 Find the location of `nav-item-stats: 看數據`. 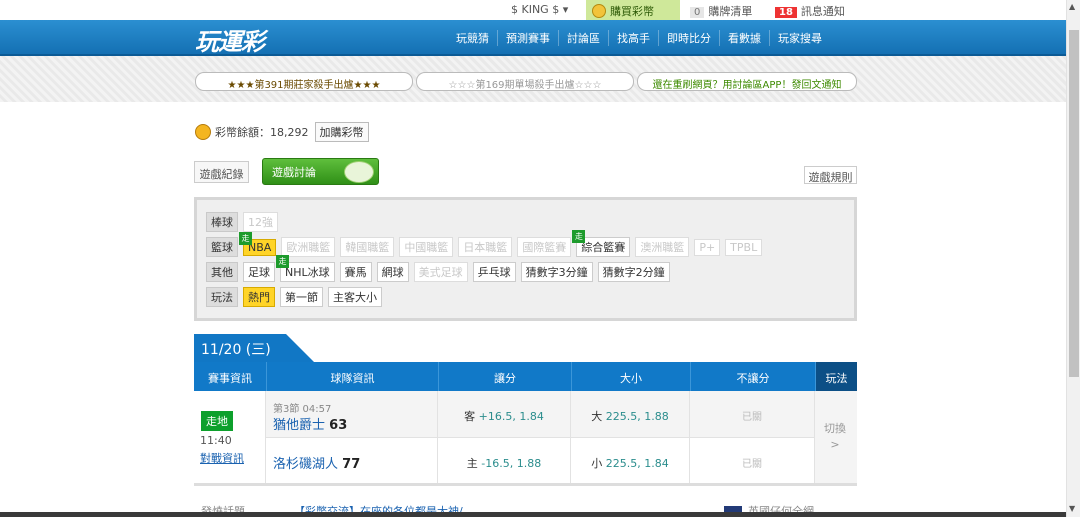

nav-item-stats: 看數據 is located at coordinates (744, 38).